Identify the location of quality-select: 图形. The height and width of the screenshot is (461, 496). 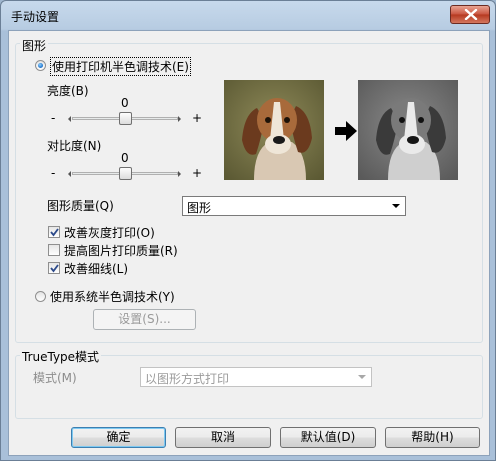
(294, 206).